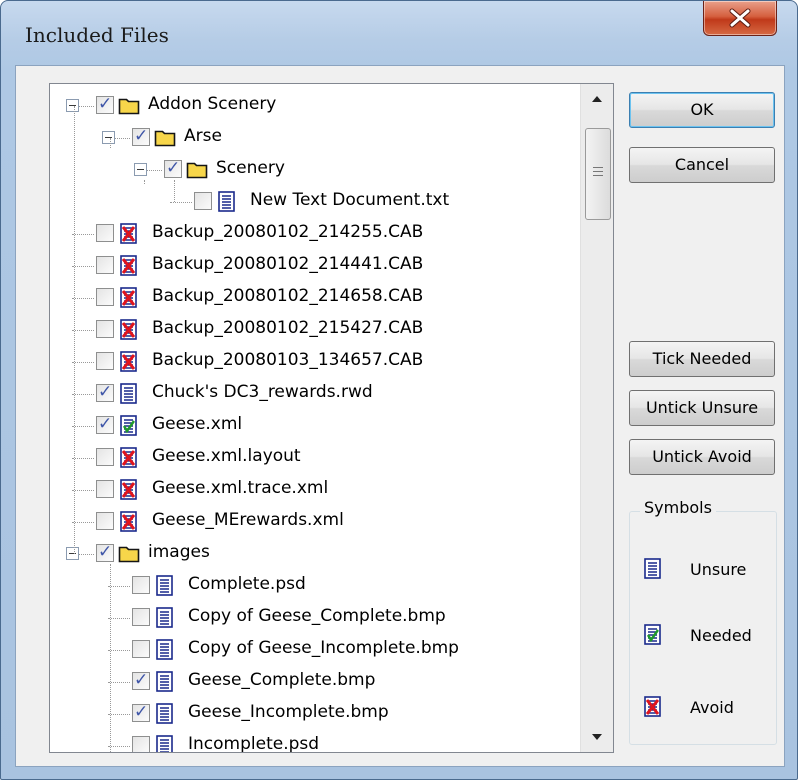  I want to click on tree-row: Geese_MErewards.xml, so click(315, 522).